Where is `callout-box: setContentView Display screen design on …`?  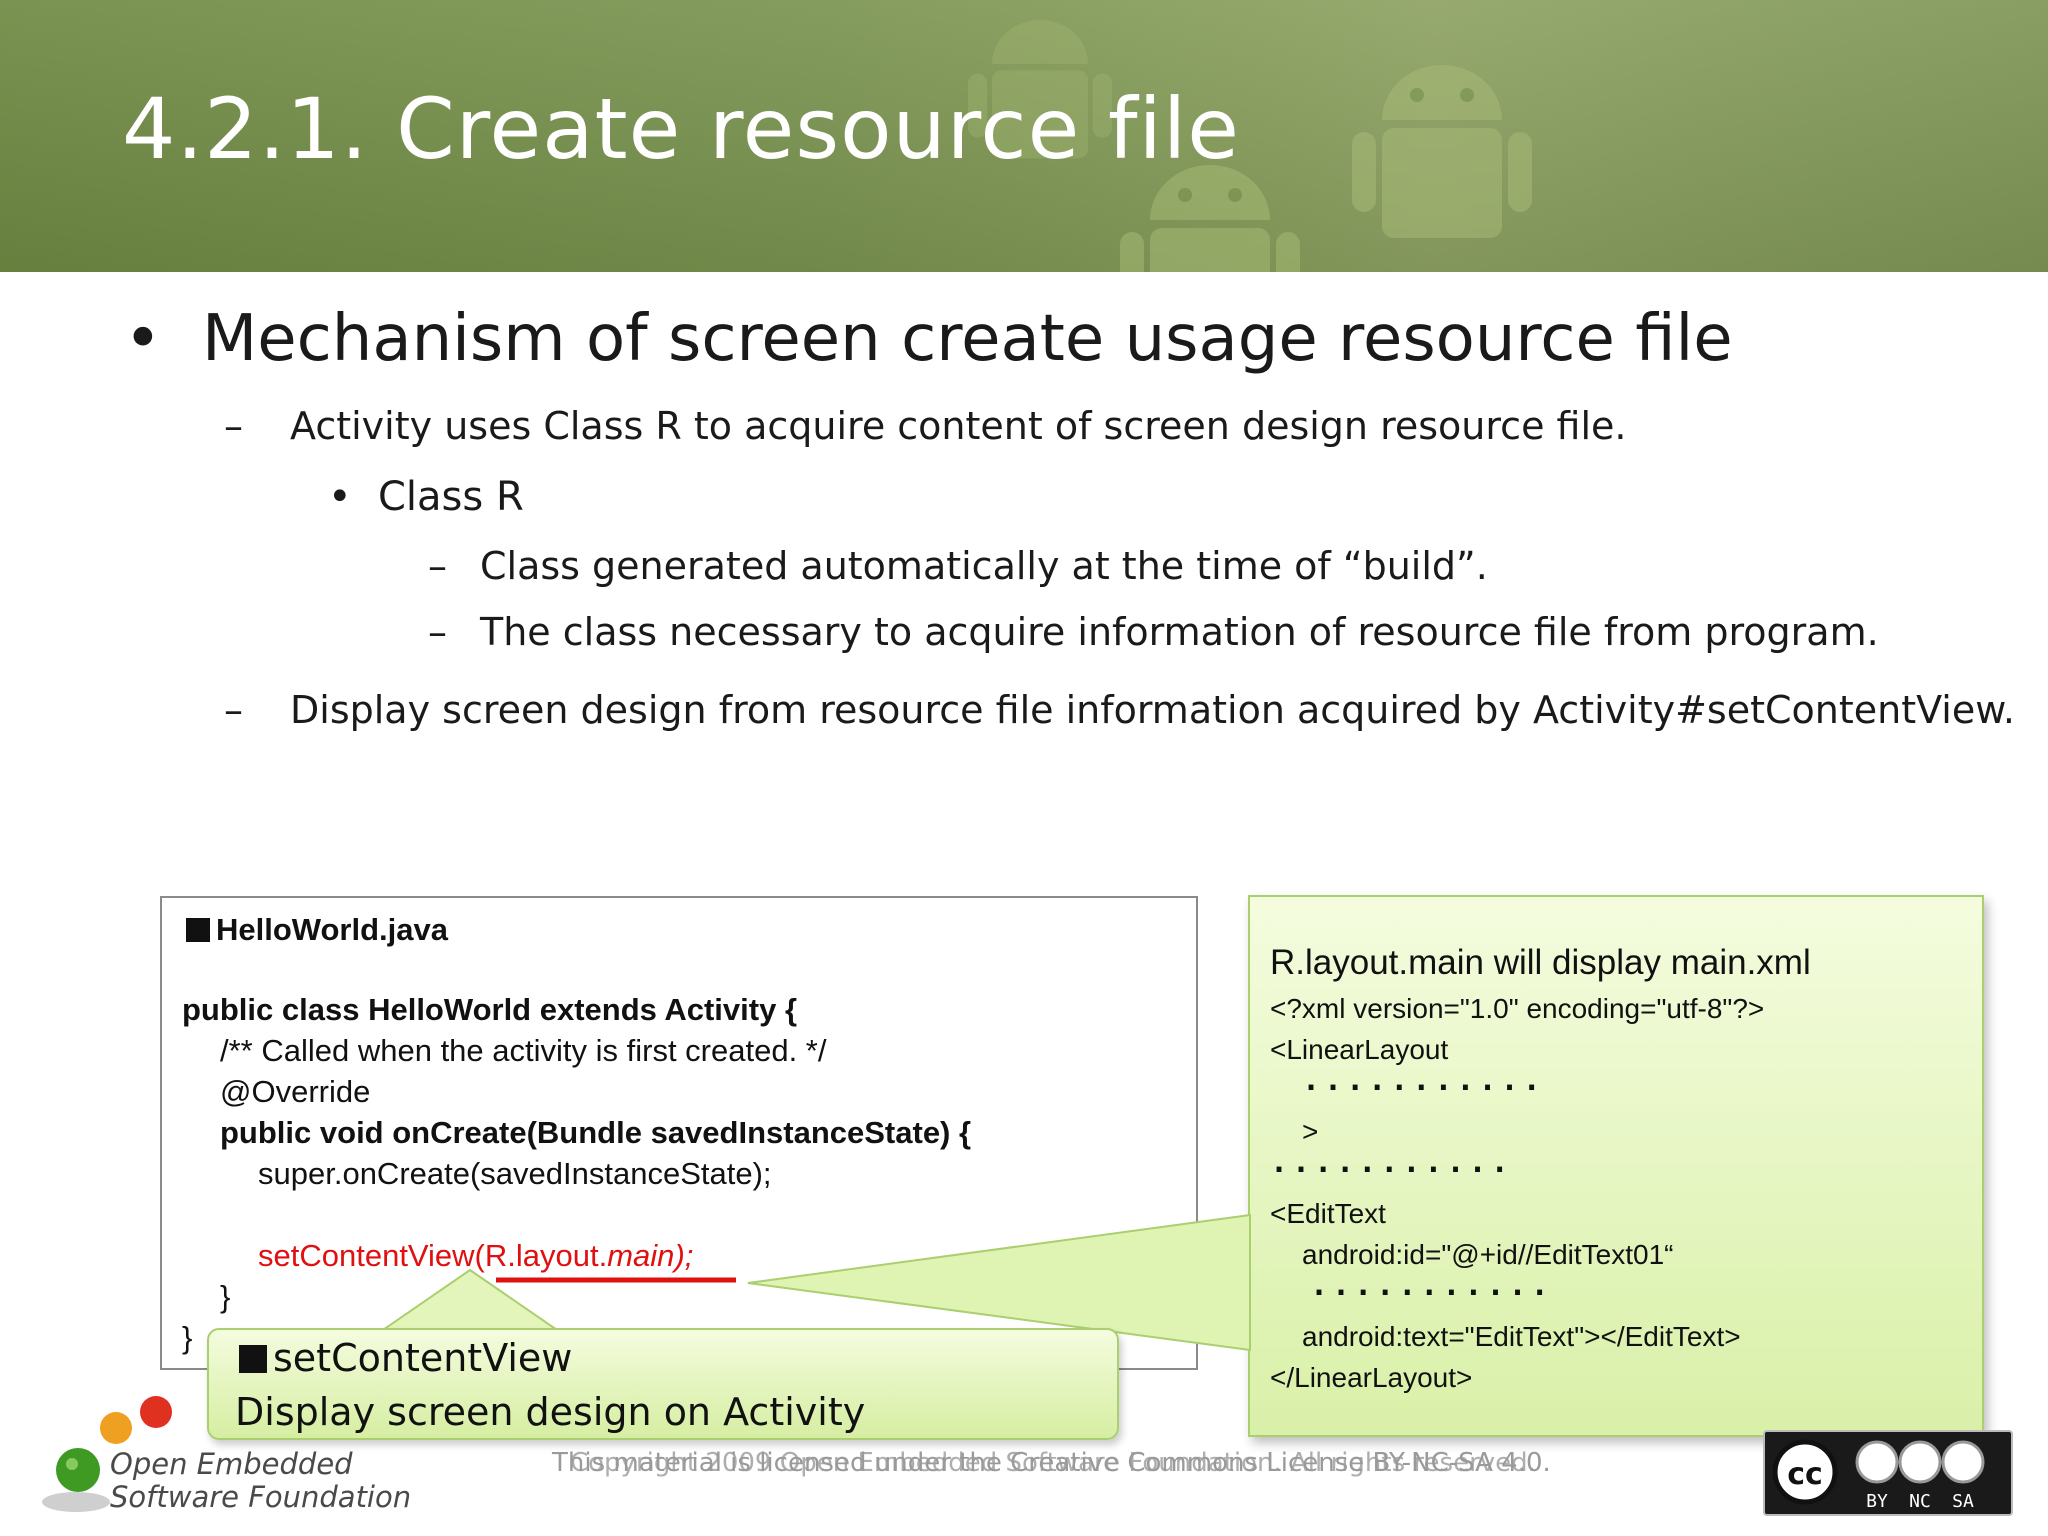 callout-box: setContentView Display screen design on … is located at coordinates (663, 1384).